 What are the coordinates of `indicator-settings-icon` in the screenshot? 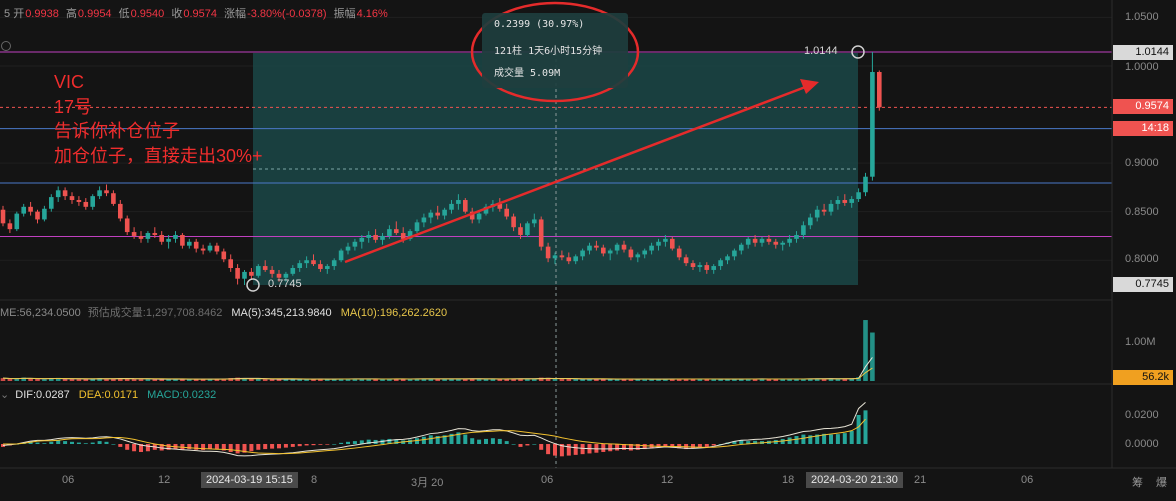 It's located at (6, 46).